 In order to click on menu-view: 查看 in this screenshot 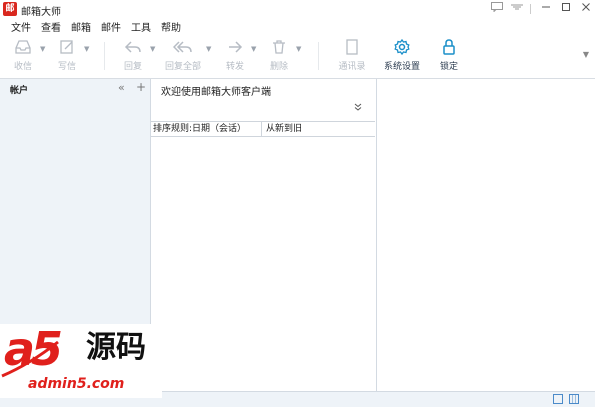, I will do `click(51, 26)`.